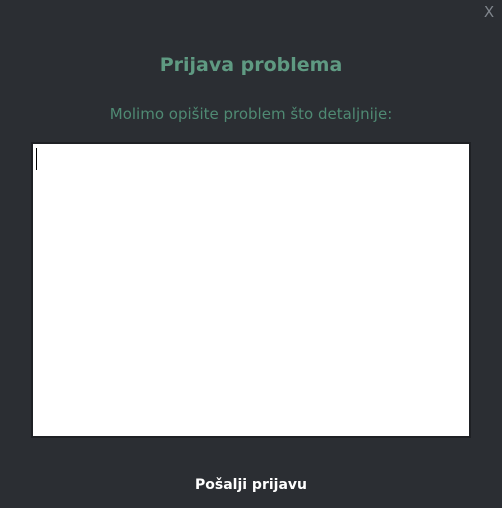  What do you see at coordinates (251, 485) in the screenshot?
I see `submit-report-button: Pošalji prijavu` at bounding box center [251, 485].